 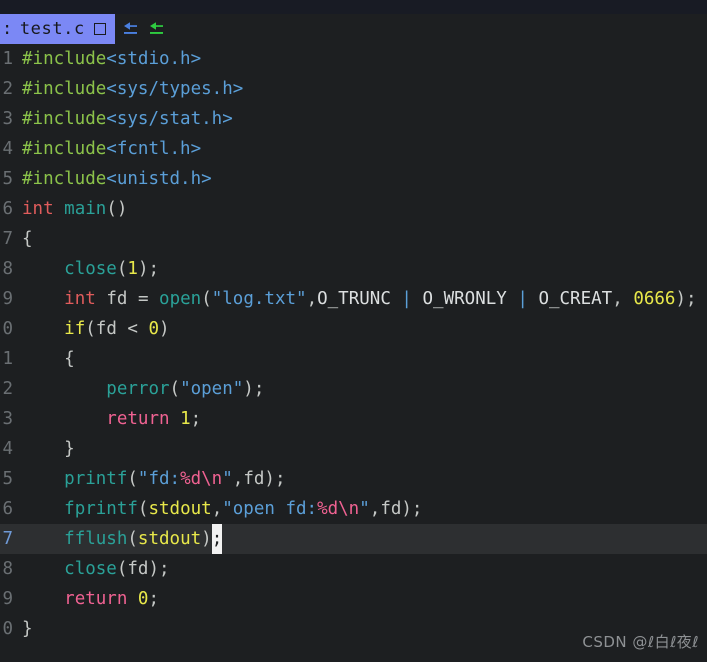 What do you see at coordinates (353, 239) in the screenshot?
I see `code-line: 7 {` at bounding box center [353, 239].